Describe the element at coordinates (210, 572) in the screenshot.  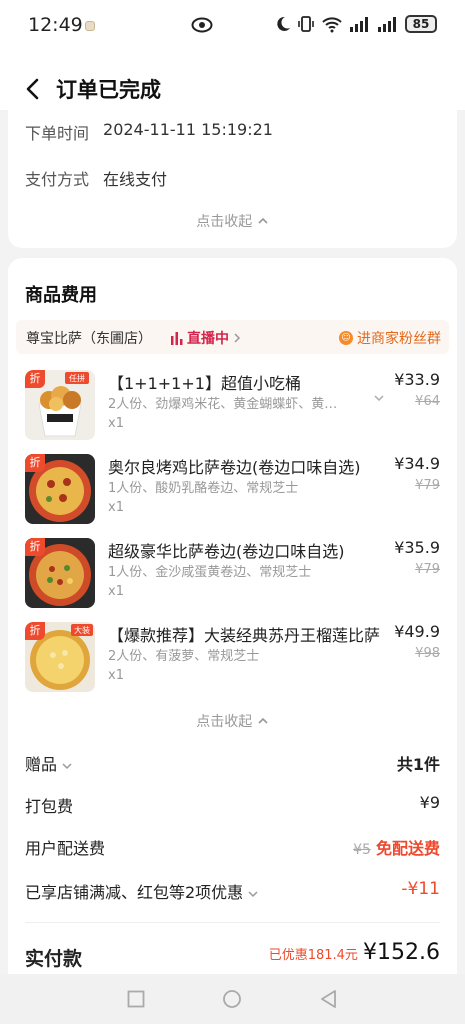
I see `item-desc: 1人份、金沙咸蛋黄卷边、常规芝士` at that location.